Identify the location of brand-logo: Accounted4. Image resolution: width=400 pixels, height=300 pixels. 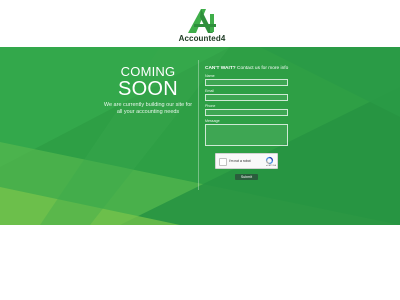
(202, 25).